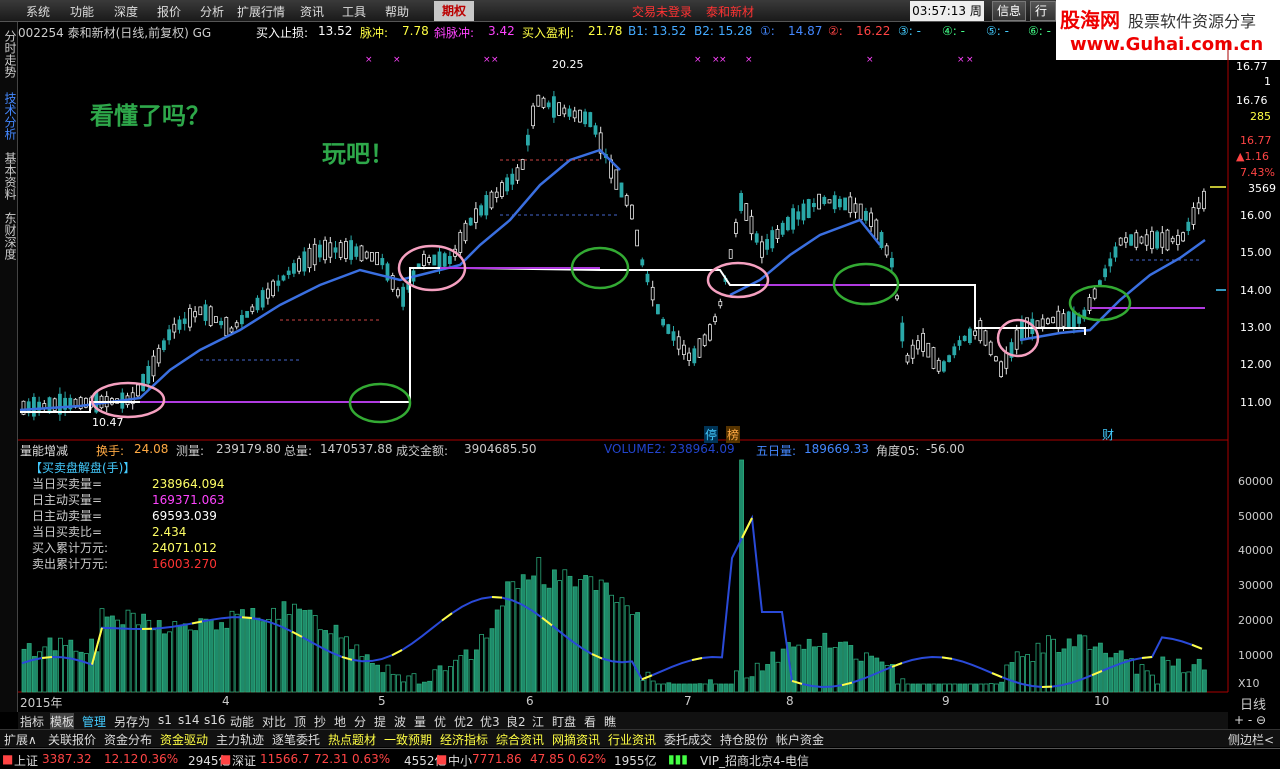 The width and height of the screenshot is (1280, 769). I want to click on tb-fen: 分, so click(360, 721).